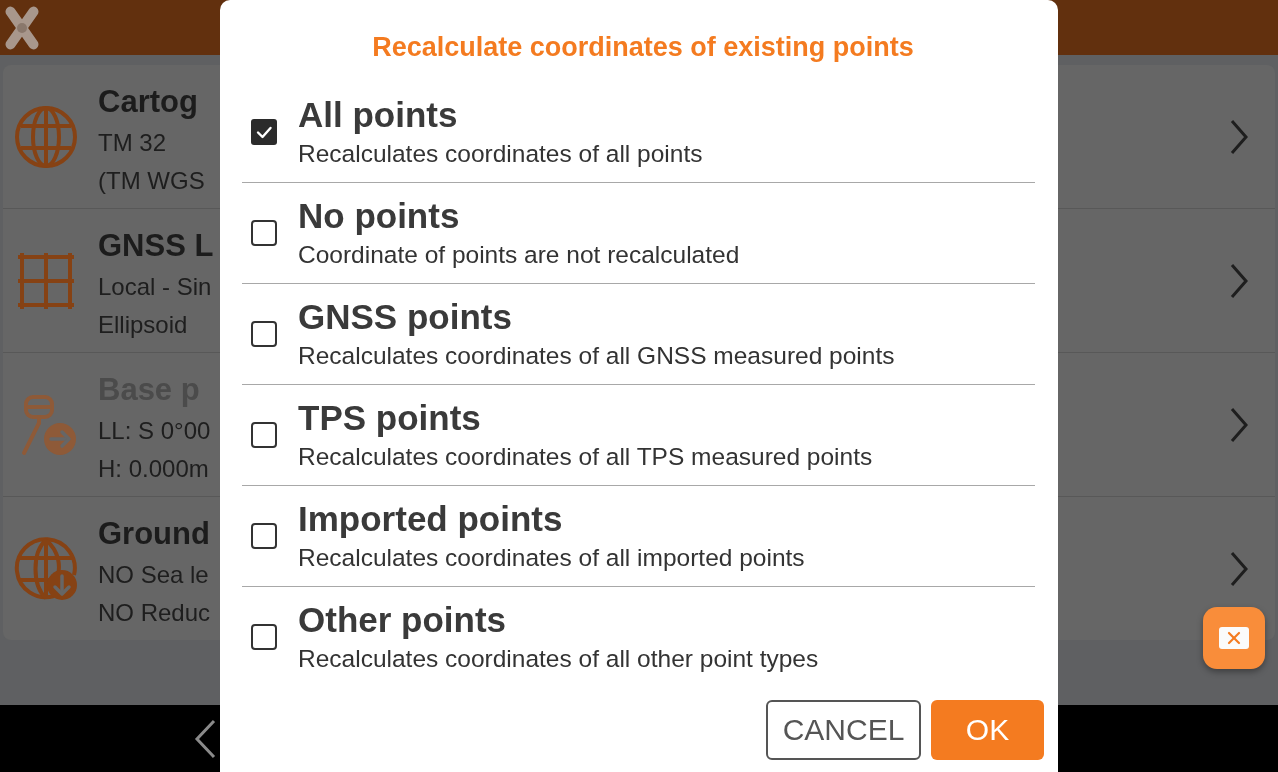 The height and width of the screenshot is (772, 1278). What do you see at coordinates (154, 431) in the screenshot?
I see `row-detail: LL: S 0°00` at bounding box center [154, 431].